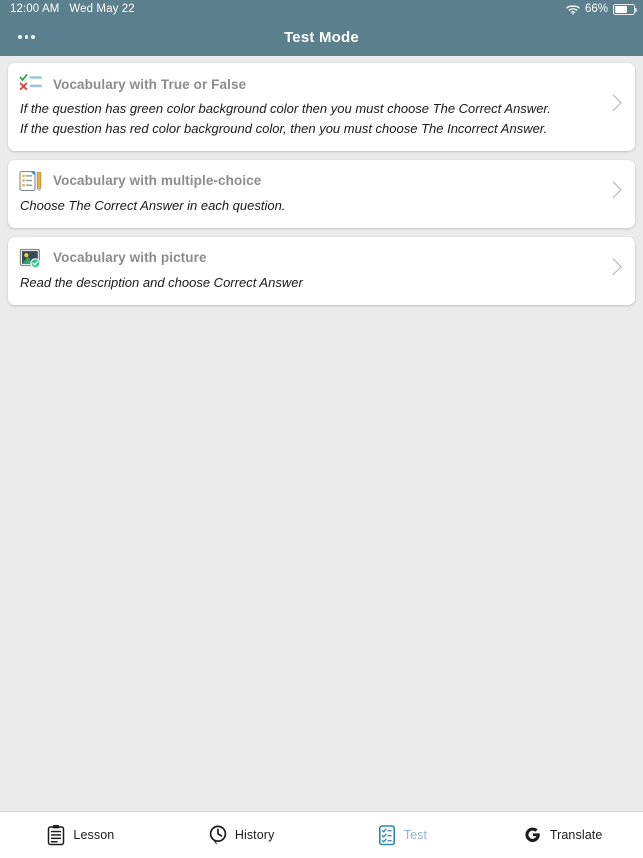 This screenshot has height=858, width=643. What do you see at coordinates (218, 835) in the screenshot?
I see `clock-history-icon` at bounding box center [218, 835].